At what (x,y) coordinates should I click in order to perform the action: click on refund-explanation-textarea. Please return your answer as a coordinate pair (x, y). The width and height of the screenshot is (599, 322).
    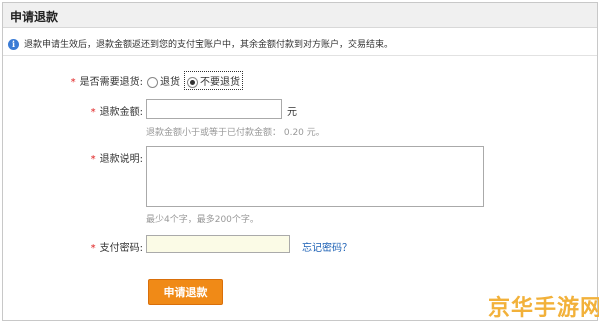
    Looking at the image, I should click on (315, 176).